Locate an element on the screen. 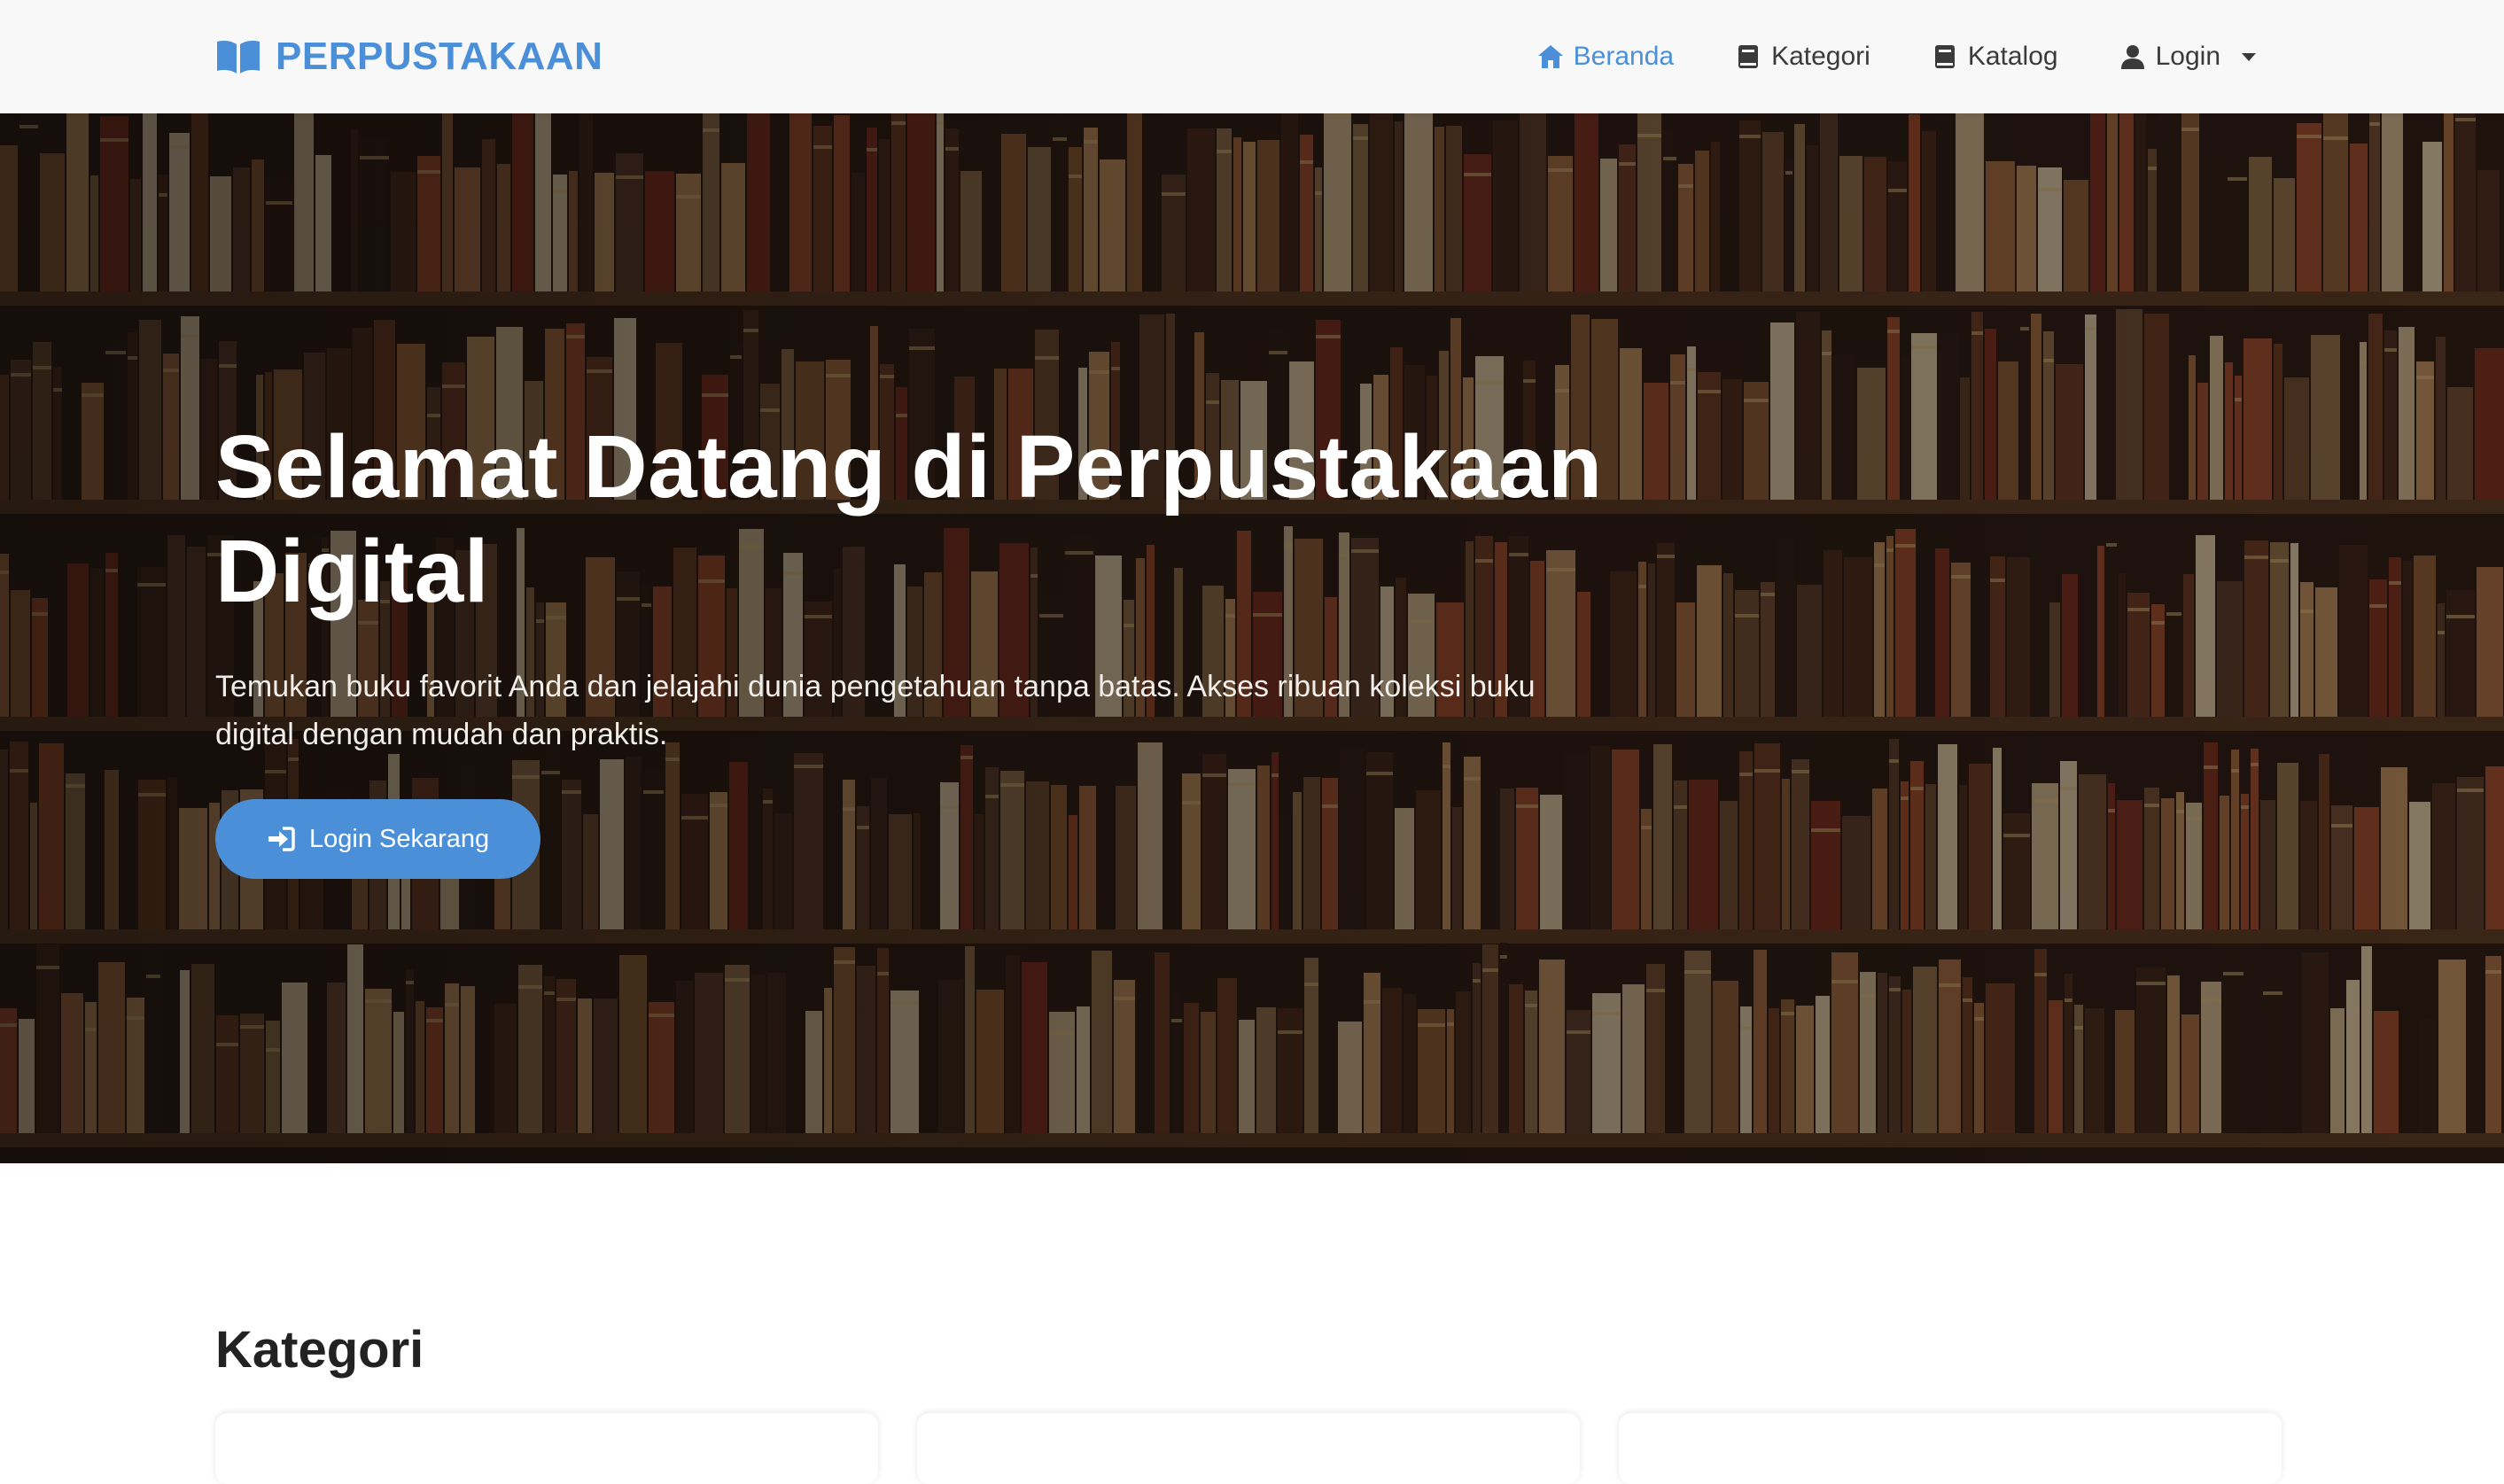 The width and height of the screenshot is (2504, 1484). nav-links: Beranda Kategori Katalog Login is located at coordinates (1896, 57).